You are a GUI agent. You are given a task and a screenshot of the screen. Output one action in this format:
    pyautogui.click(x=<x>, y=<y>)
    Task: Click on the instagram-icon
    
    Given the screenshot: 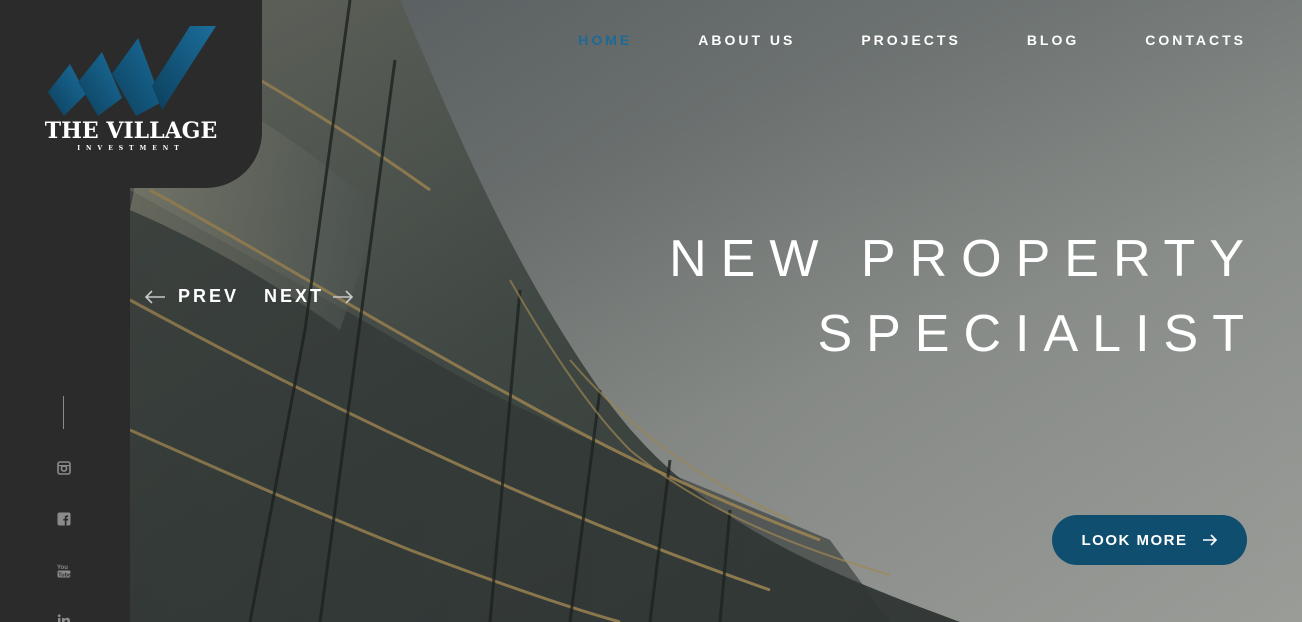 What is the action you would take?
    pyautogui.click(x=64, y=468)
    